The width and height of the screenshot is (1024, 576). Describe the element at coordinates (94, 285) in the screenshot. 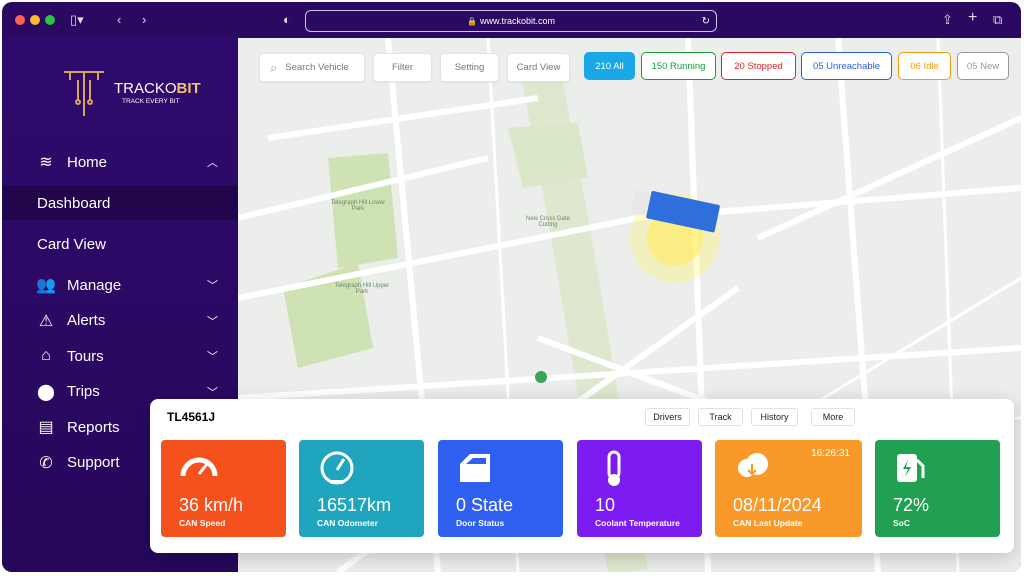

I see `sidebar-item-label: Manage` at that location.